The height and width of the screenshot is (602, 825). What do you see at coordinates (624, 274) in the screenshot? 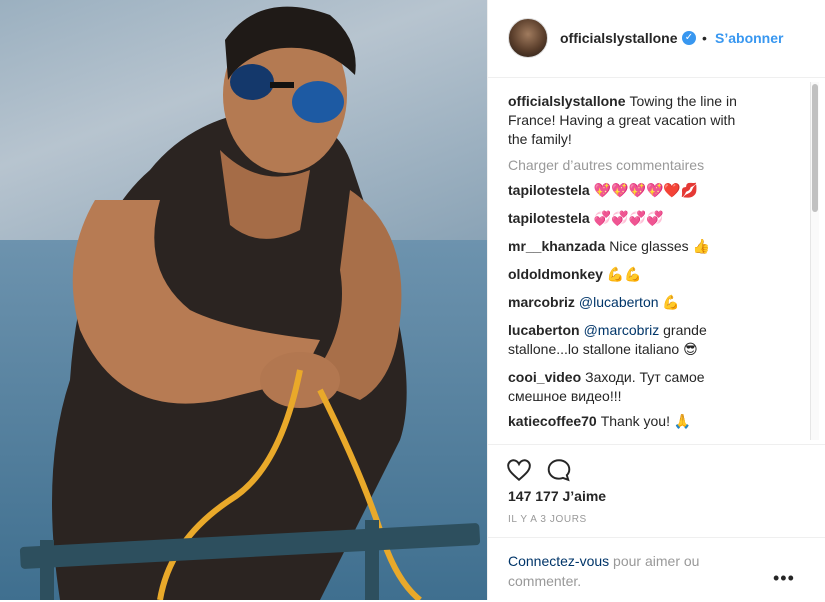
I see `comment-text: 💪💪` at bounding box center [624, 274].